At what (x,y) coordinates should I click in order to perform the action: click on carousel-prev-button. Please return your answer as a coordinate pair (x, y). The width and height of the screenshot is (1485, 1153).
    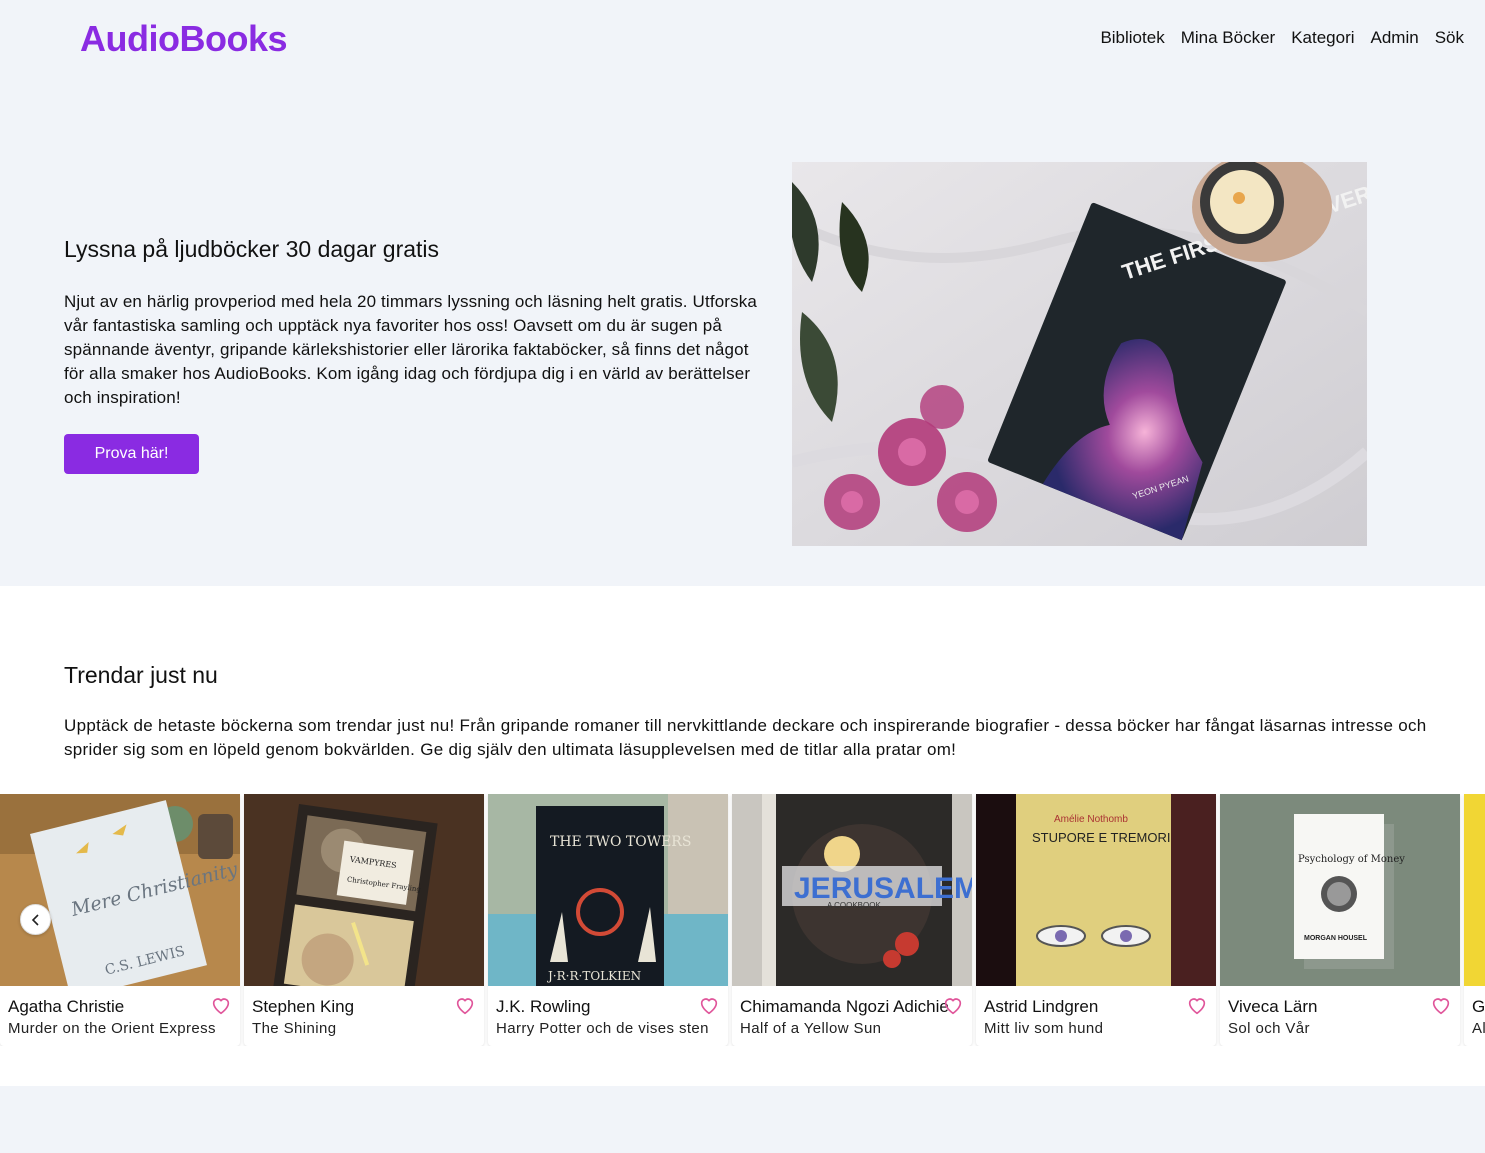
    Looking at the image, I should click on (35, 919).